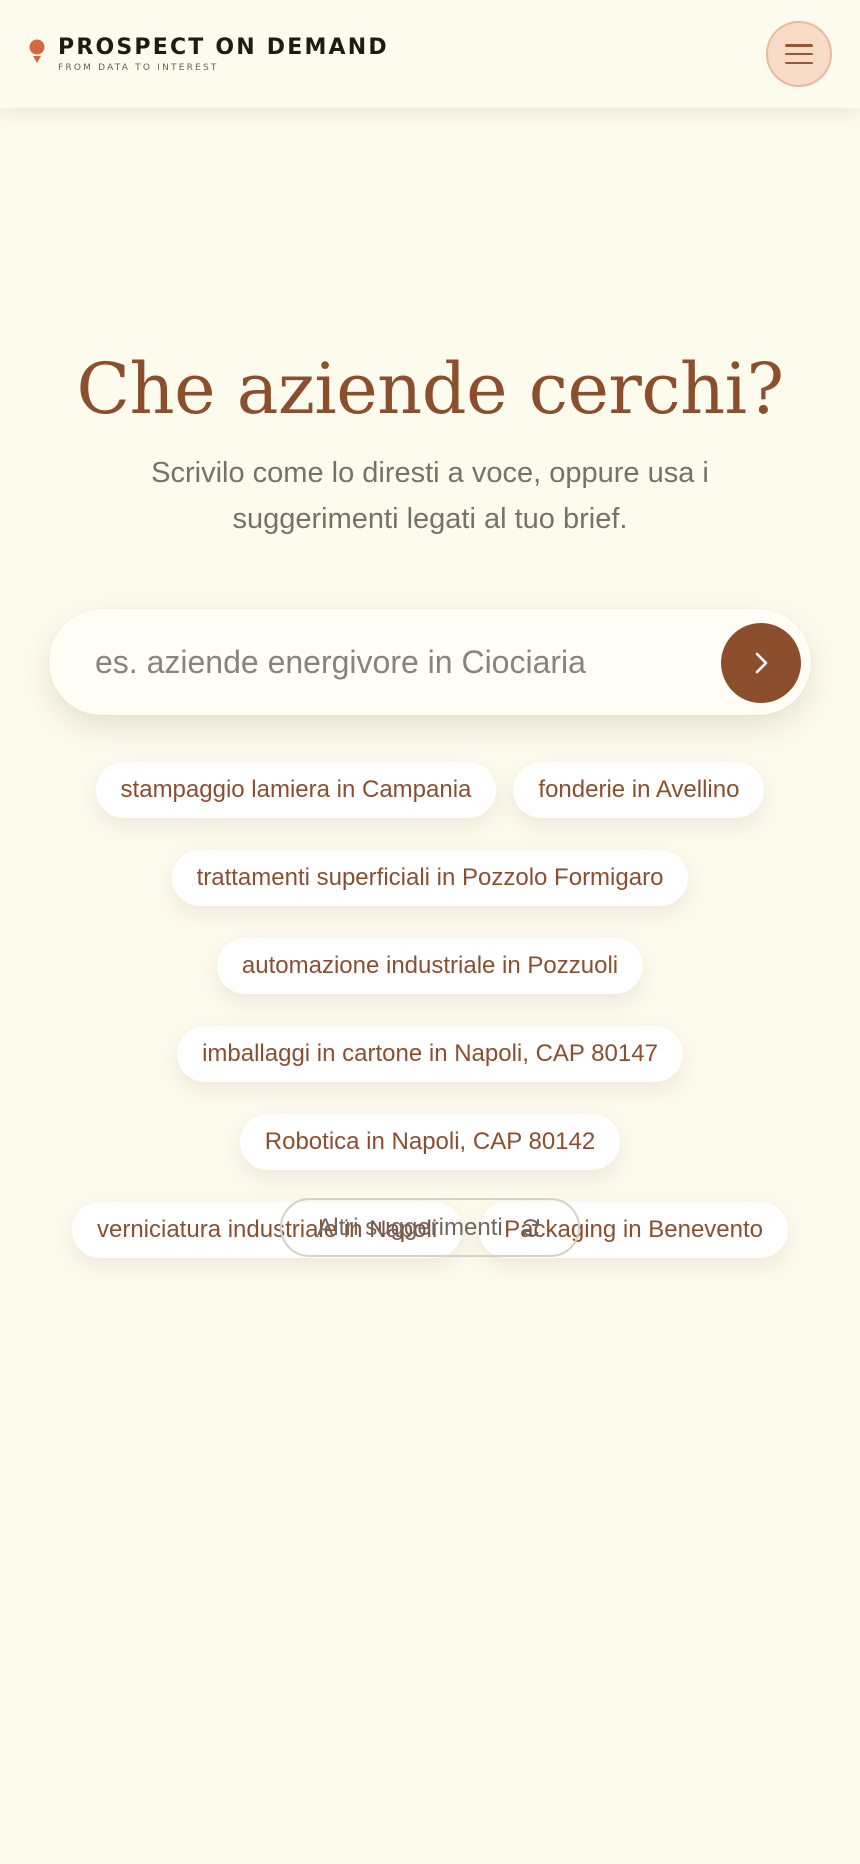 Image resolution: width=860 pixels, height=1864 pixels. Describe the element at coordinates (138, 68) in the screenshot. I see `brand-tagline: FROM DATA TO INTEREST` at that location.